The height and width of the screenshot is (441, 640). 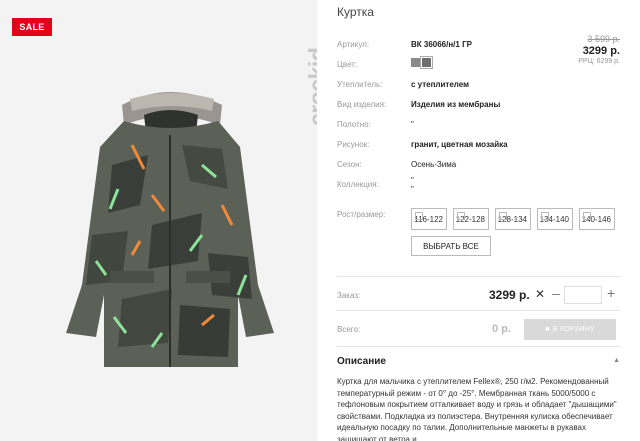 What do you see at coordinates (501, 329) in the screenshot?
I see `total-price: 0 р.` at bounding box center [501, 329].